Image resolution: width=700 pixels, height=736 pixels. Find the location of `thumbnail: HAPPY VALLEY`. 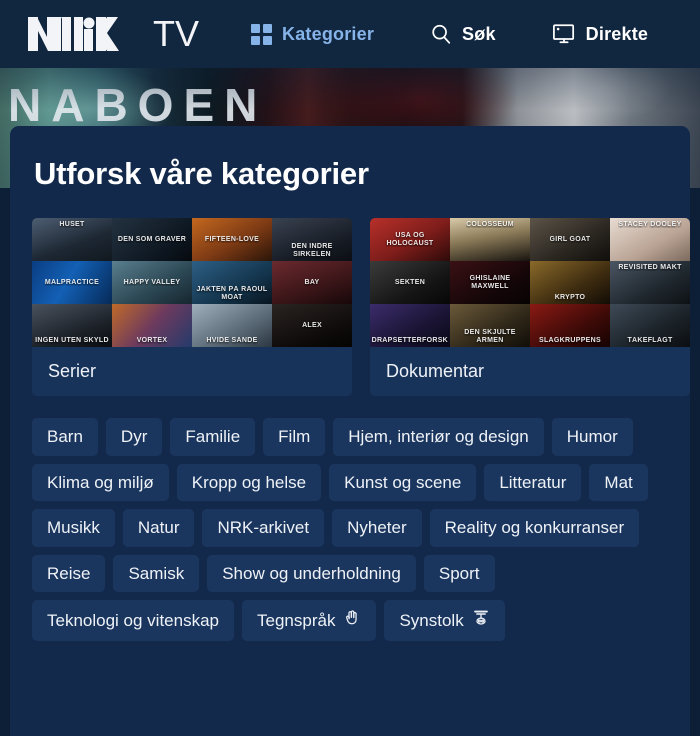

thumbnail: HAPPY VALLEY is located at coordinates (152, 282).